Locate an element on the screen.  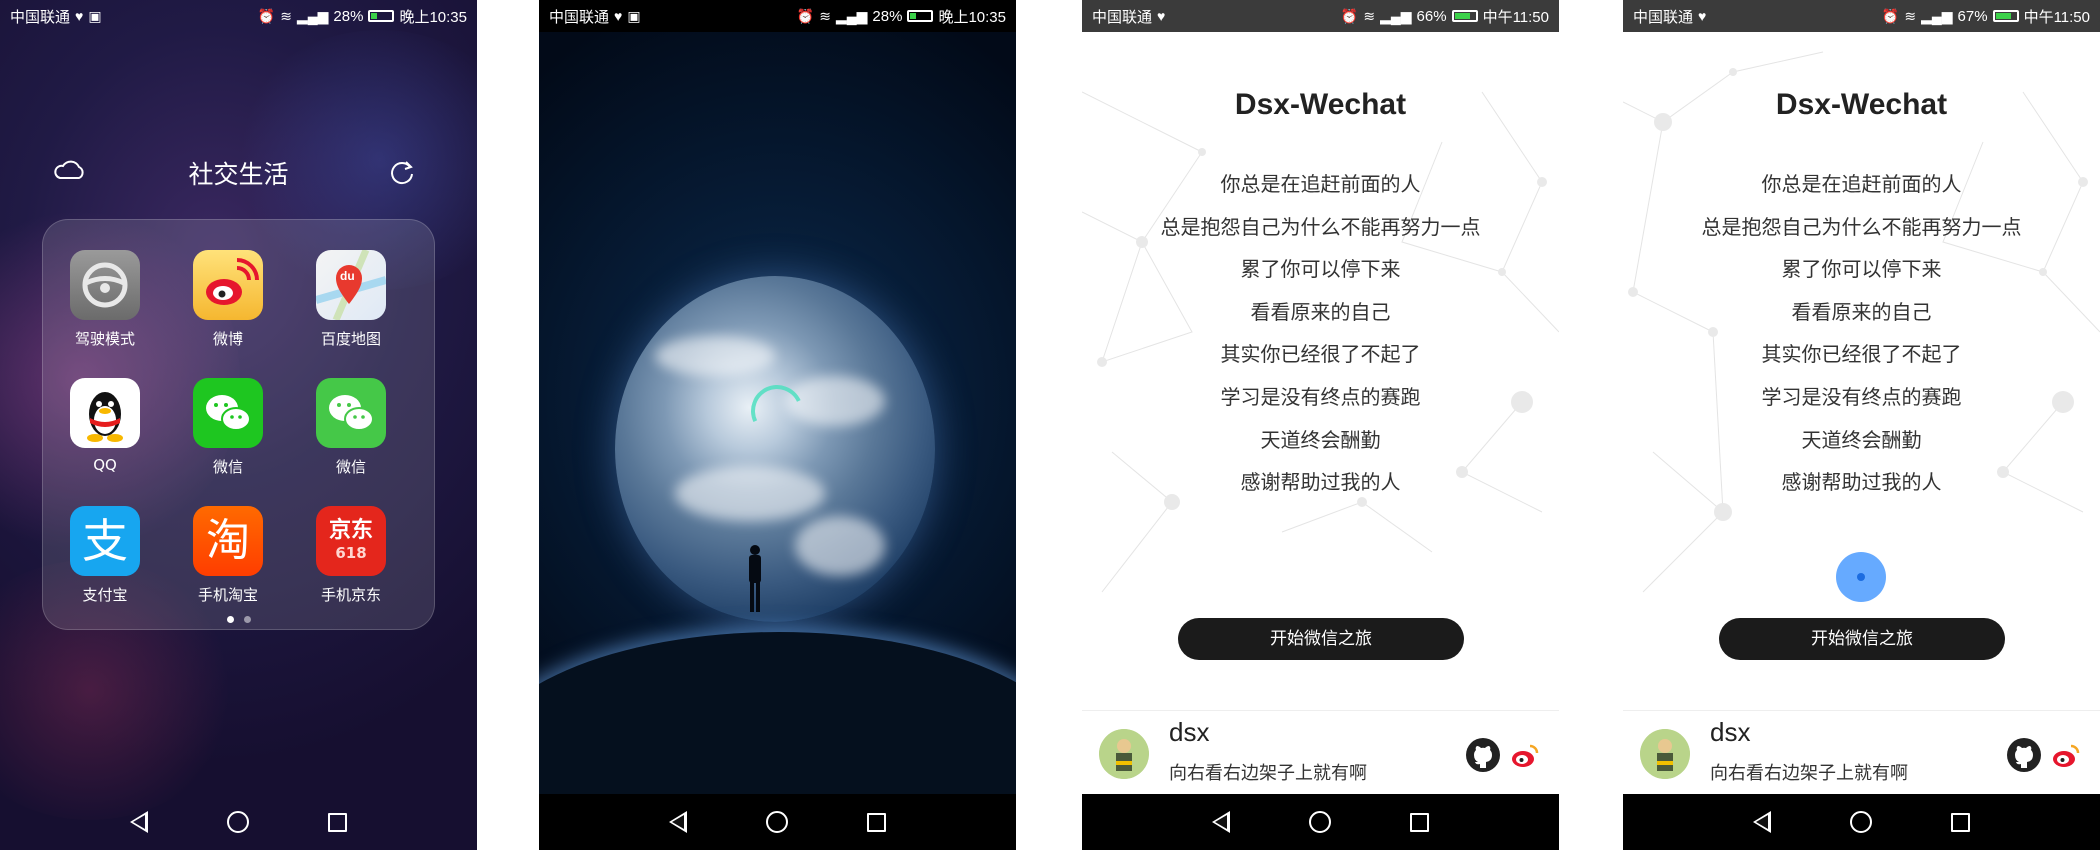
alipay-icon: 支 is located at coordinates (105, 541).